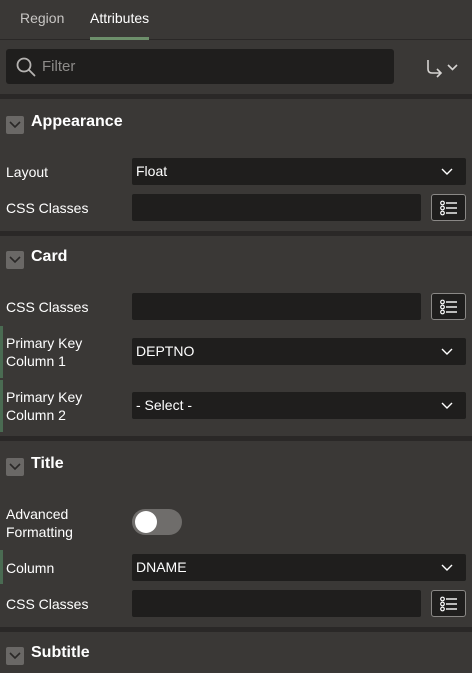 This screenshot has height=673, width=472. Describe the element at coordinates (236, 656) in the screenshot. I see `subtitle-section-header: Subtitle` at that location.